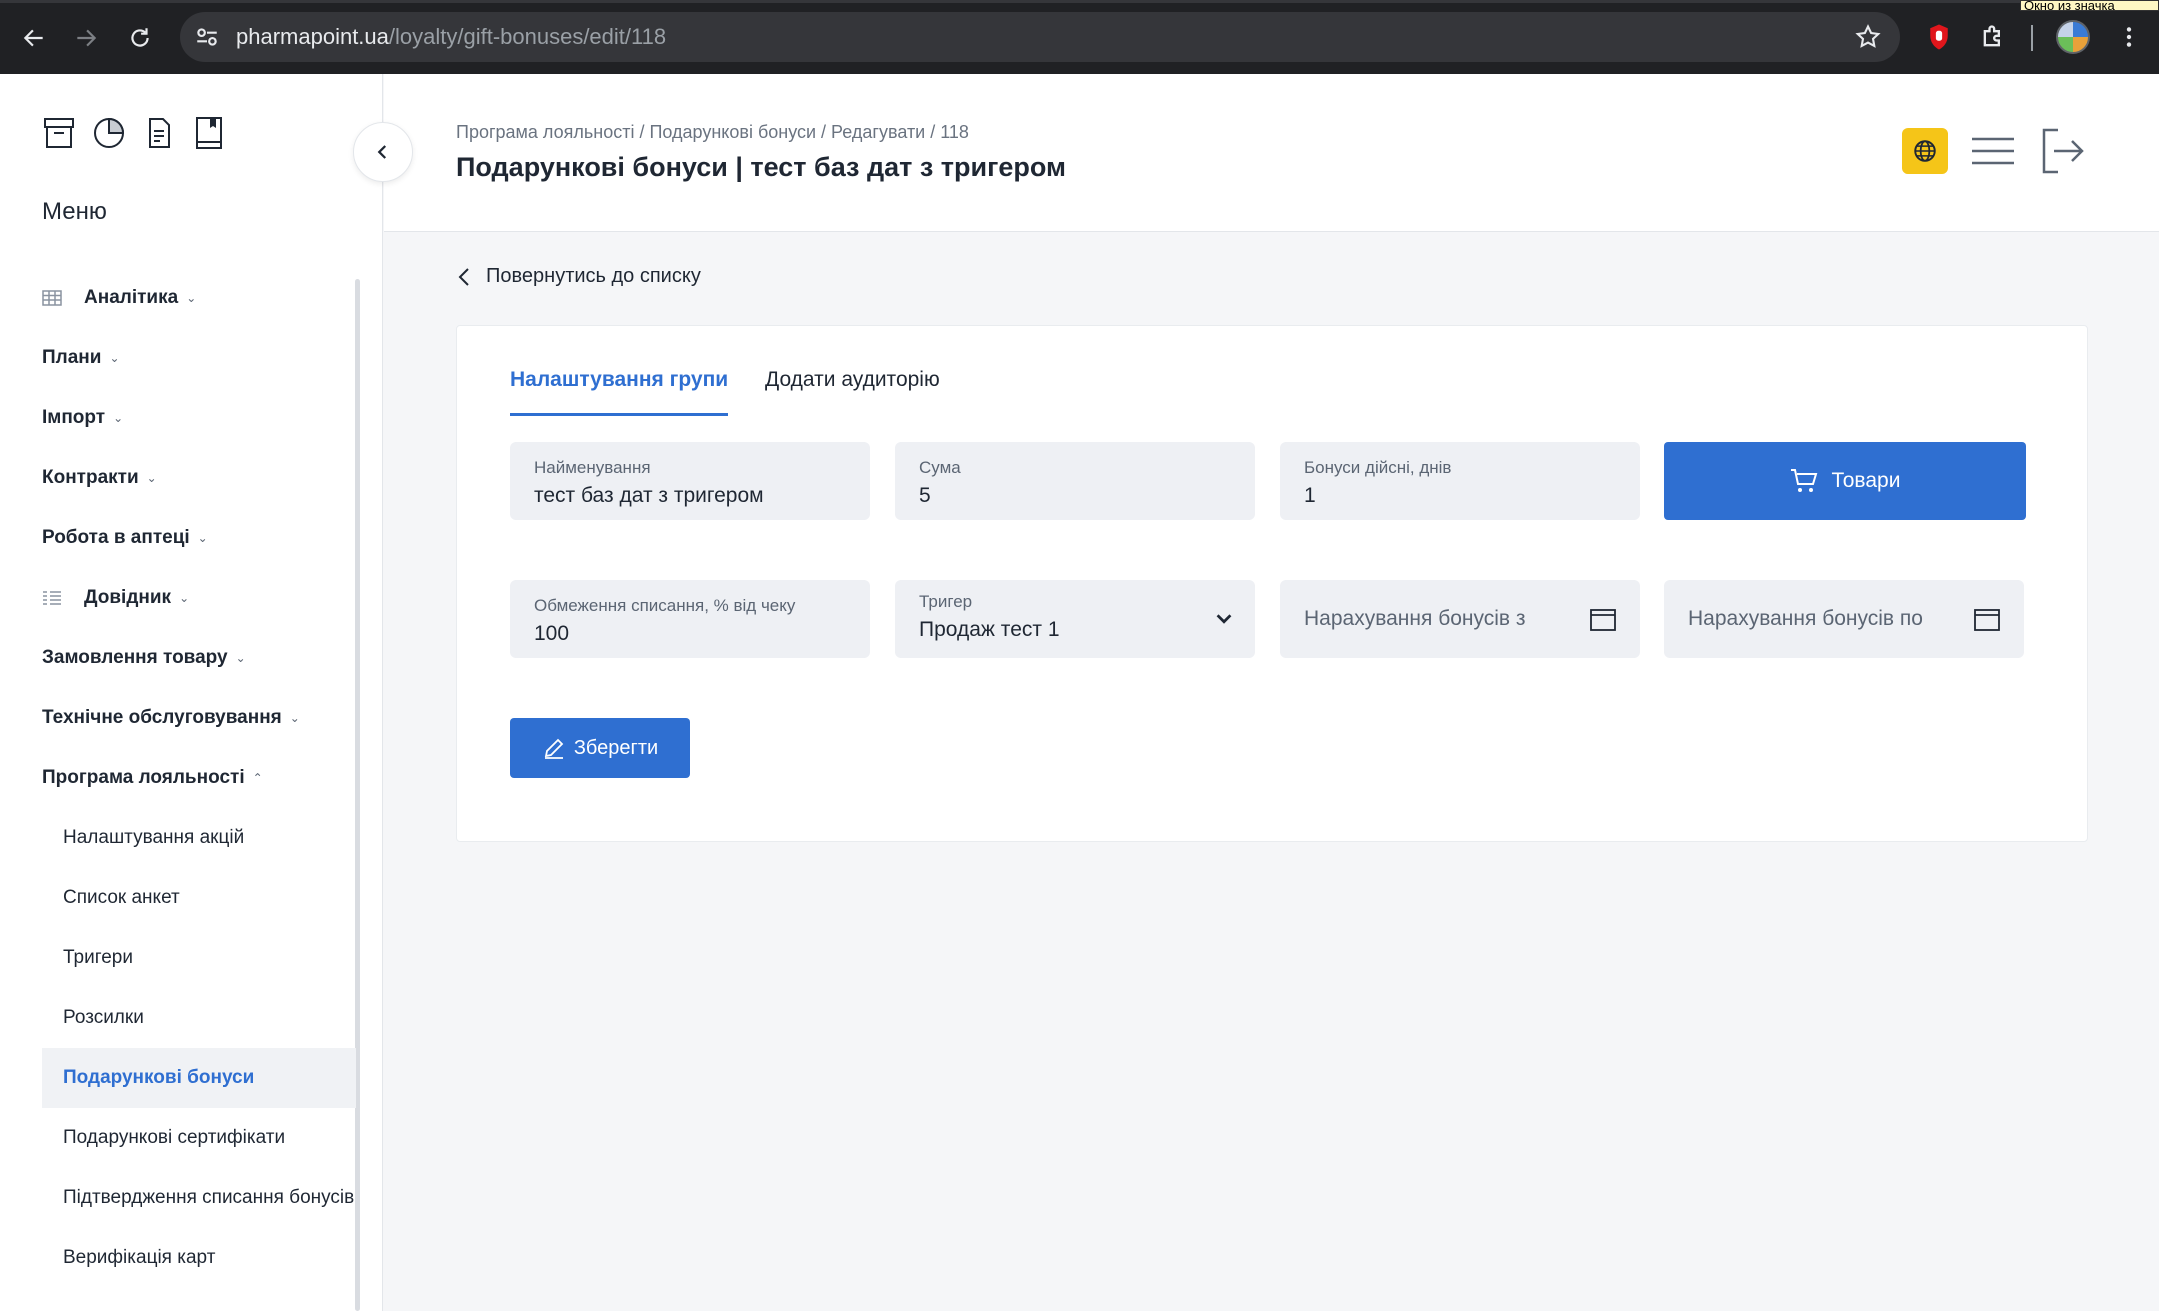  Describe the element at coordinates (159, 133) in the screenshot. I see `document-shortcut` at that location.